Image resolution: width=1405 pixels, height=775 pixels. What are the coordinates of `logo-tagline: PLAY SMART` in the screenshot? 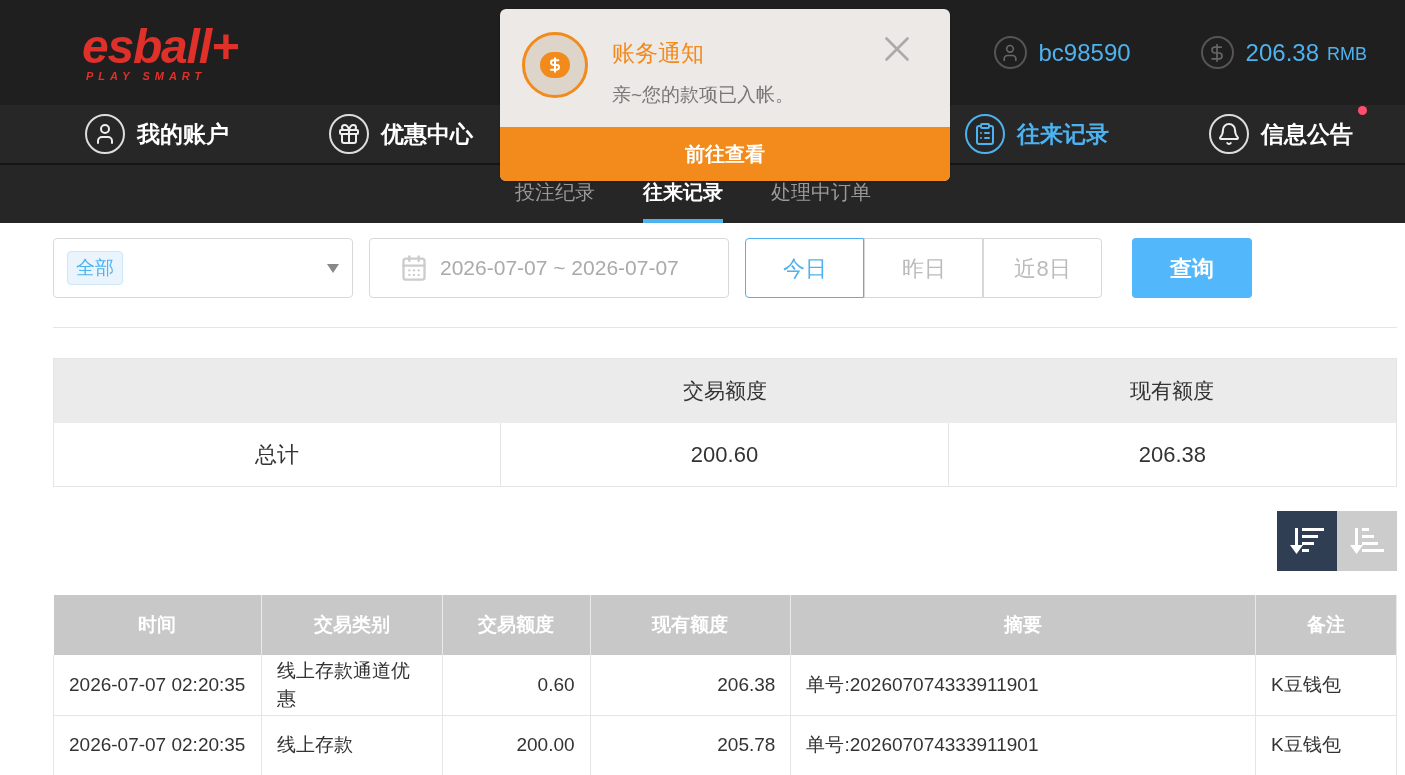 It's located at (147, 76).